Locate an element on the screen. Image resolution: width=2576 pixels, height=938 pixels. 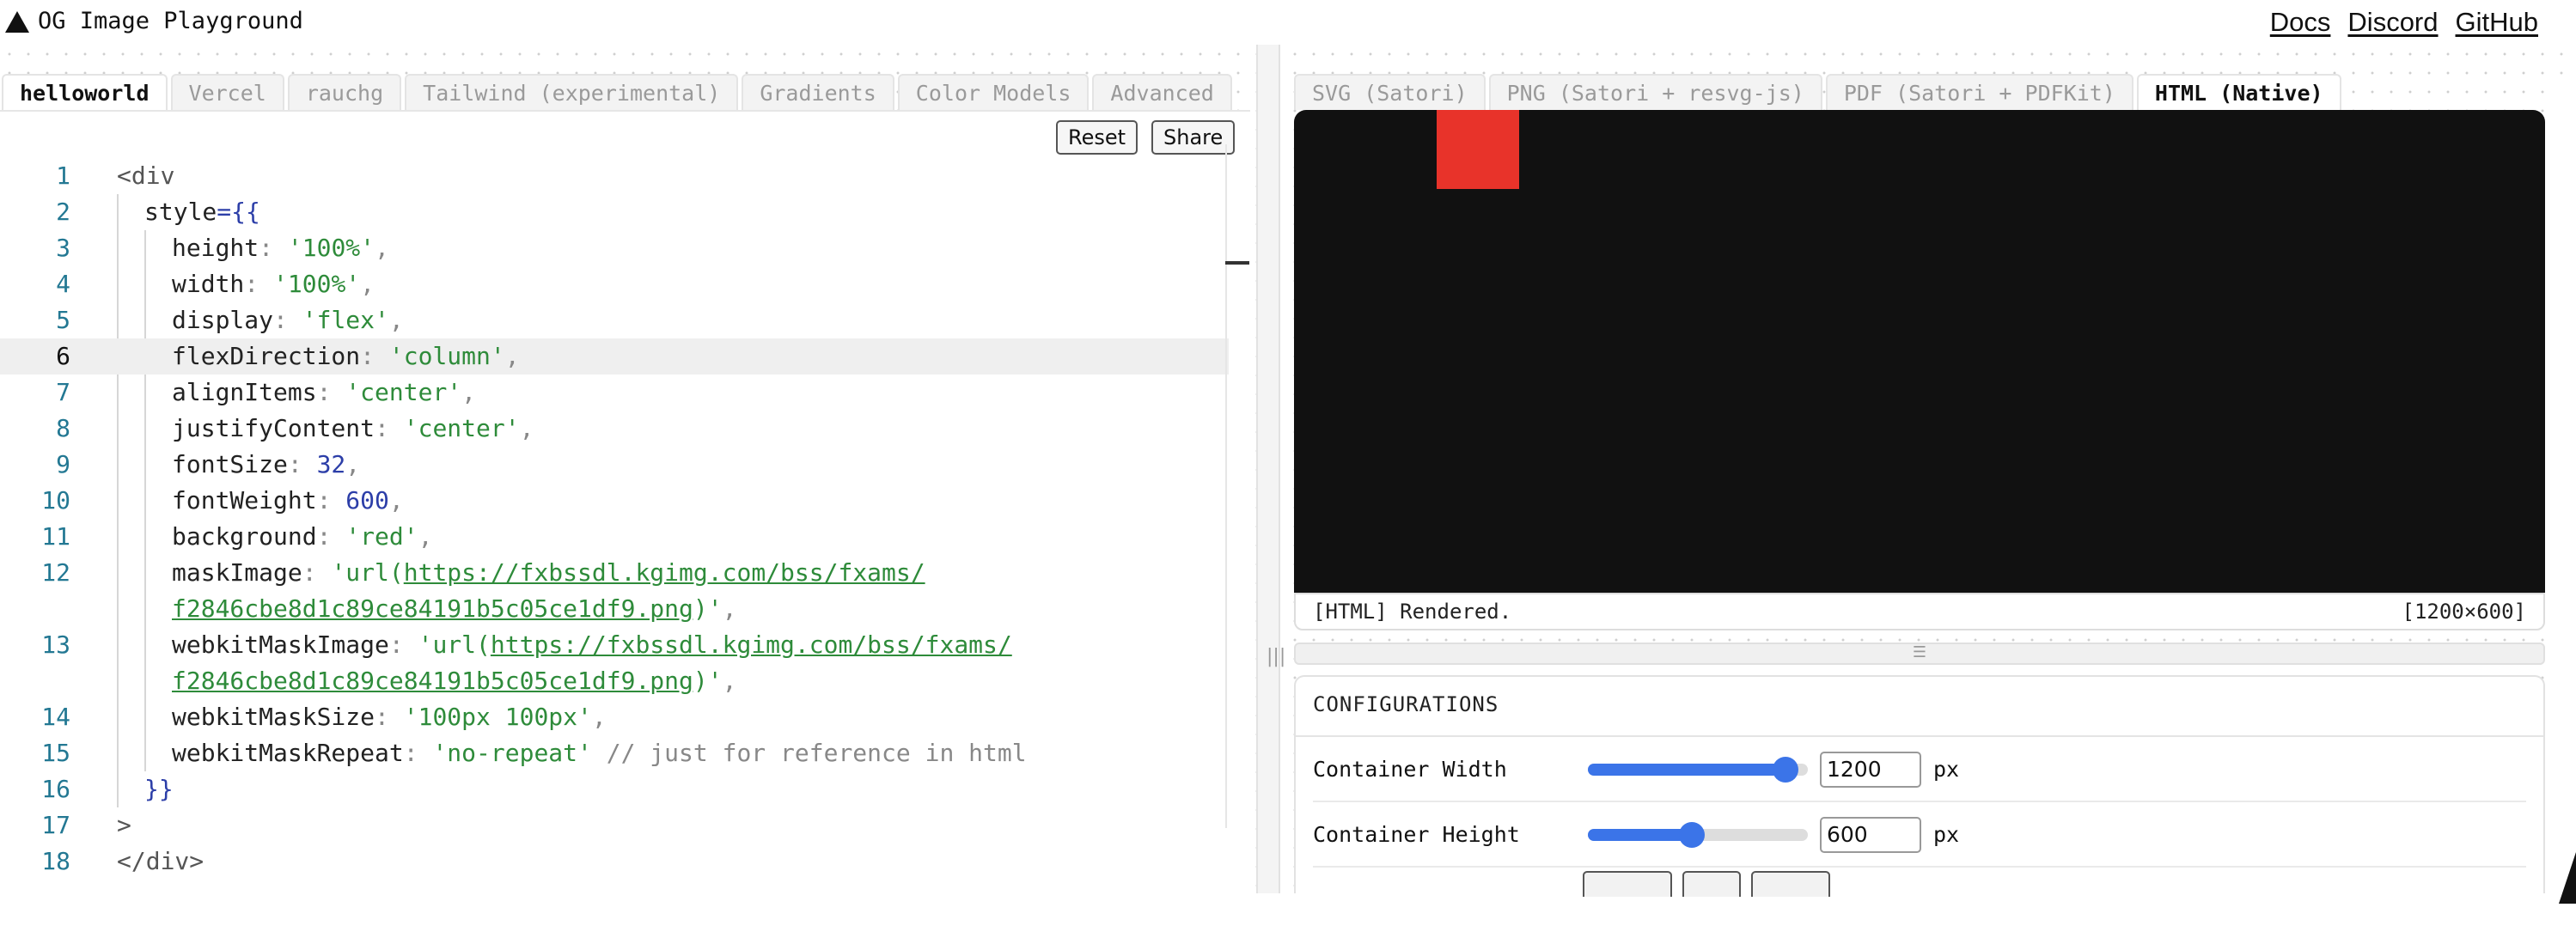
status-message: [HTML] Rendered. is located at coordinates (1412, 612).